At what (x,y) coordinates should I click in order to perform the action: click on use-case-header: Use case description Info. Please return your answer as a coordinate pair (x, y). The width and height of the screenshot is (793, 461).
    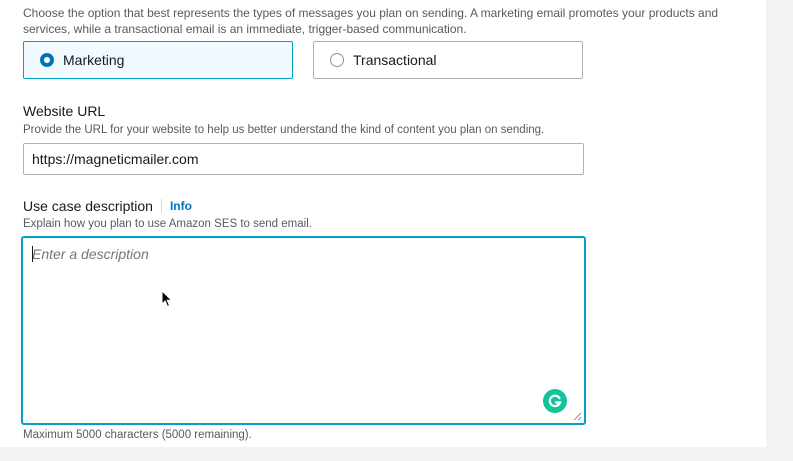
    Looking at the image, I should click on (107, 206).